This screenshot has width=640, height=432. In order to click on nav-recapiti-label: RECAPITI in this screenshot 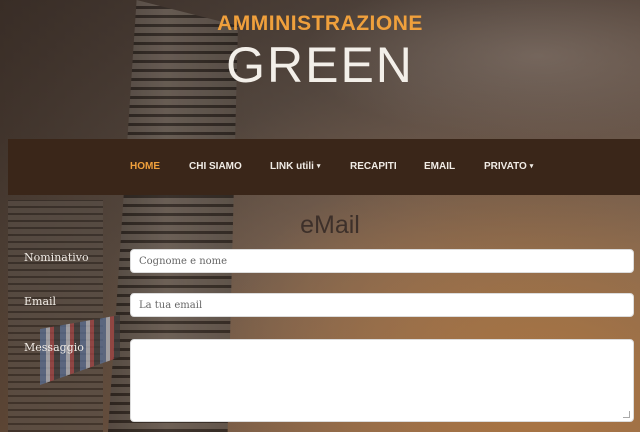, I will do `click(373, 166)`.